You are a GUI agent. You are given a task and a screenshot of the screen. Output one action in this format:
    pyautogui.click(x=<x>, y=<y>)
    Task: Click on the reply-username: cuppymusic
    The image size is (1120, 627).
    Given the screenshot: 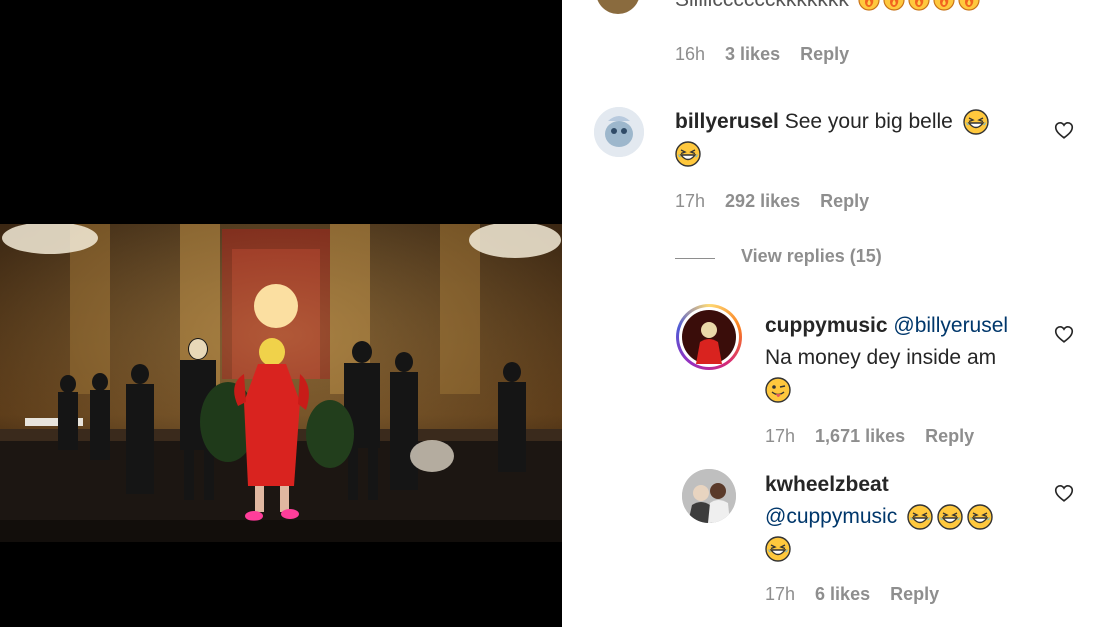 What is the action you would take?
    pyautogui.click(x=826, y=325)
    